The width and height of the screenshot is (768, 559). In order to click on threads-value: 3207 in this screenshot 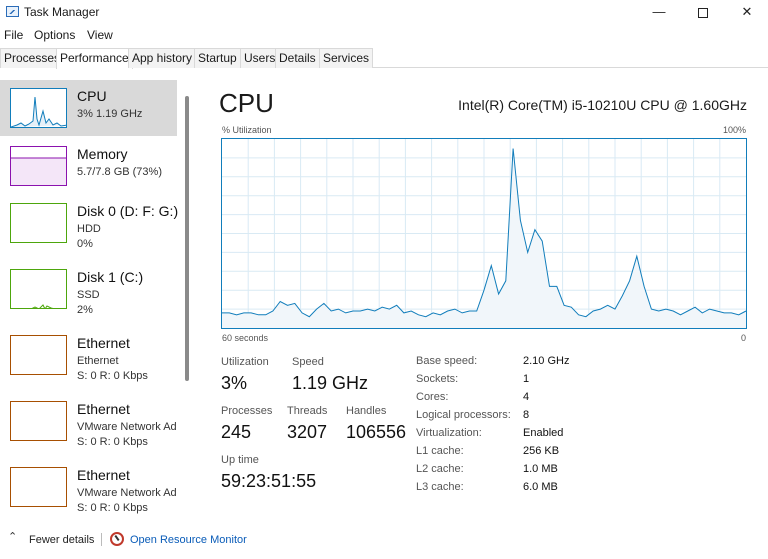, I will do `click(307, 432)`.